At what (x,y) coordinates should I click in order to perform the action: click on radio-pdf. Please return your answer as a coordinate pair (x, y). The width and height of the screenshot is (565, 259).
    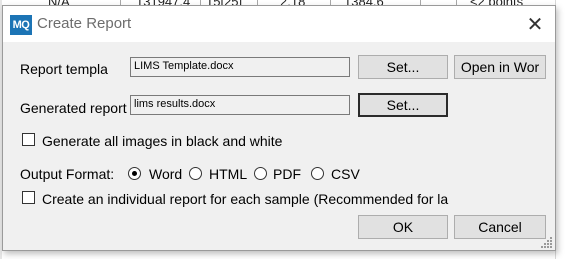
    Looking at the image, I should click on (260, 173).